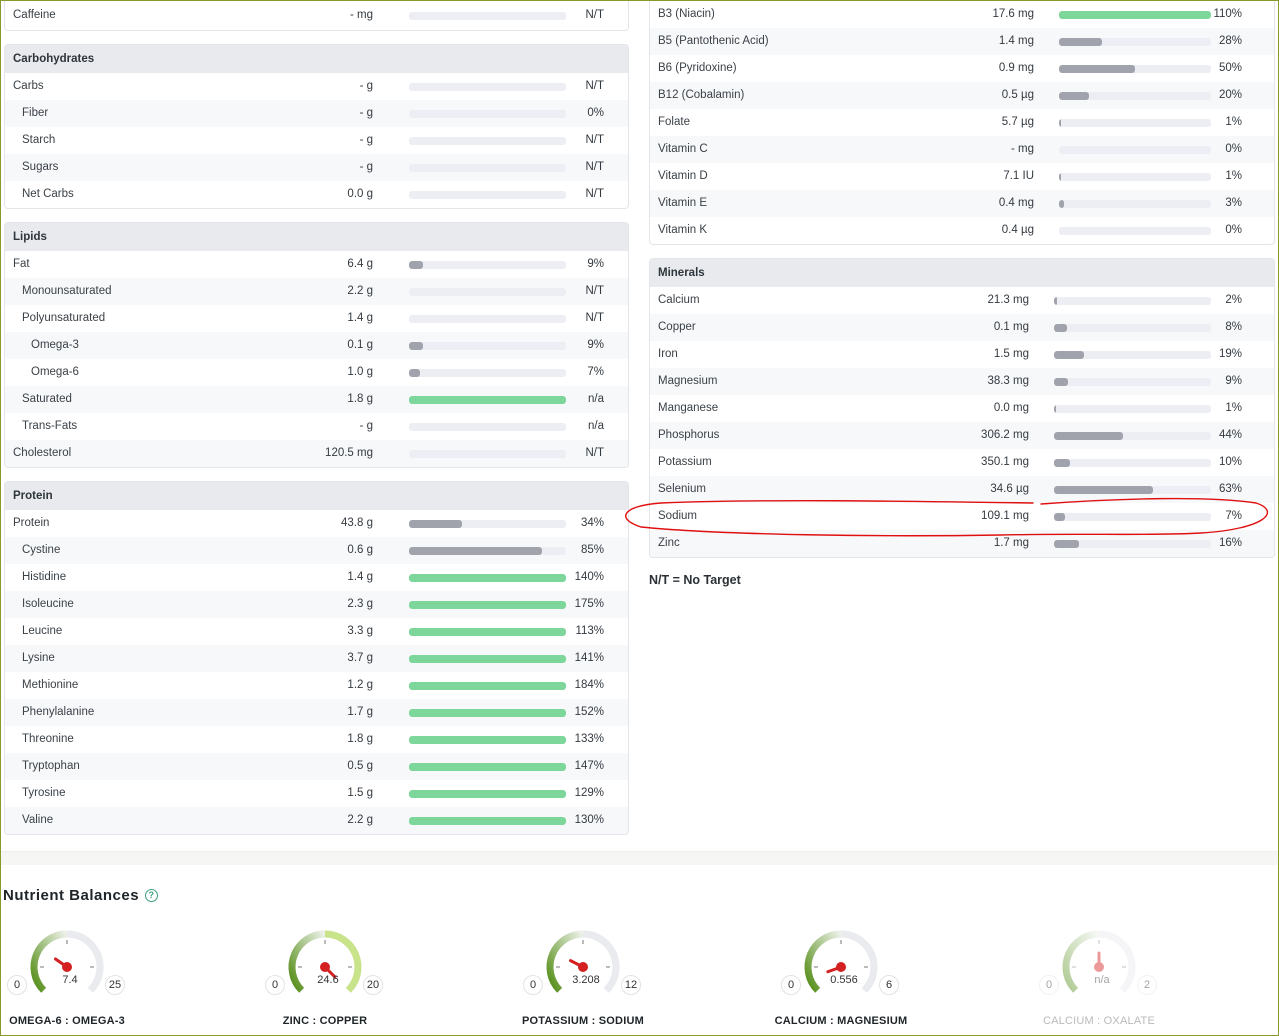 This screenshot has height=1036, width=1279. I want to click on nutrient-row-folate: Folate 5.7 µg 1%, so click(962, 122).